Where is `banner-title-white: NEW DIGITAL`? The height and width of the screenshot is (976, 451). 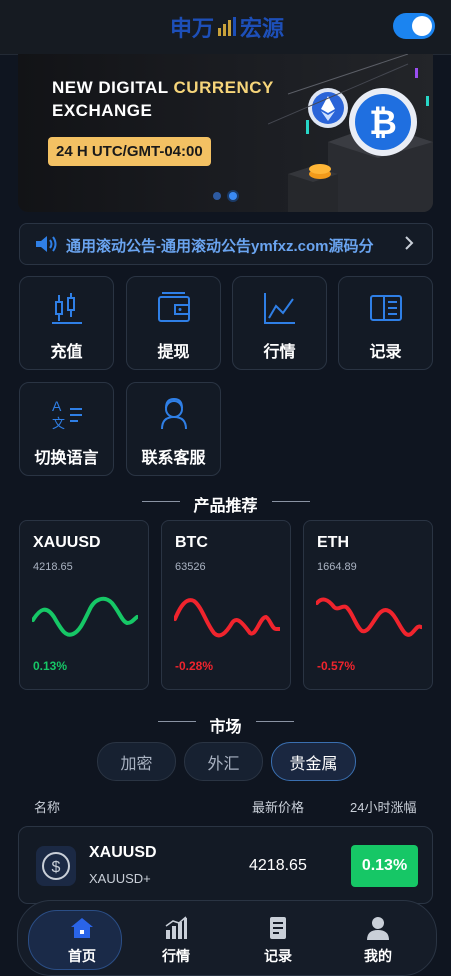 banner-title-white: NEW DIGITAL is located at coordinates (113, 87).